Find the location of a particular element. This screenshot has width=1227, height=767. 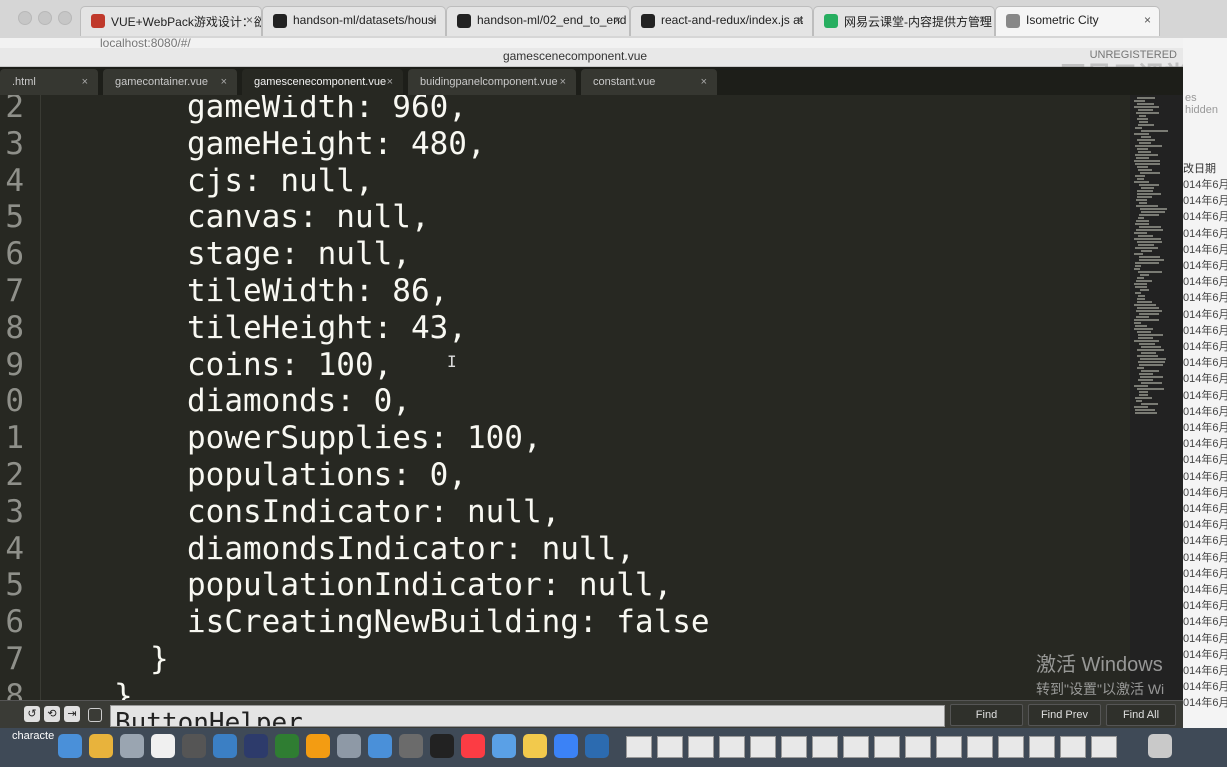

browser-tab: VUE+WebPack游戏设计：欲 × is located at coordinates (171, 21).